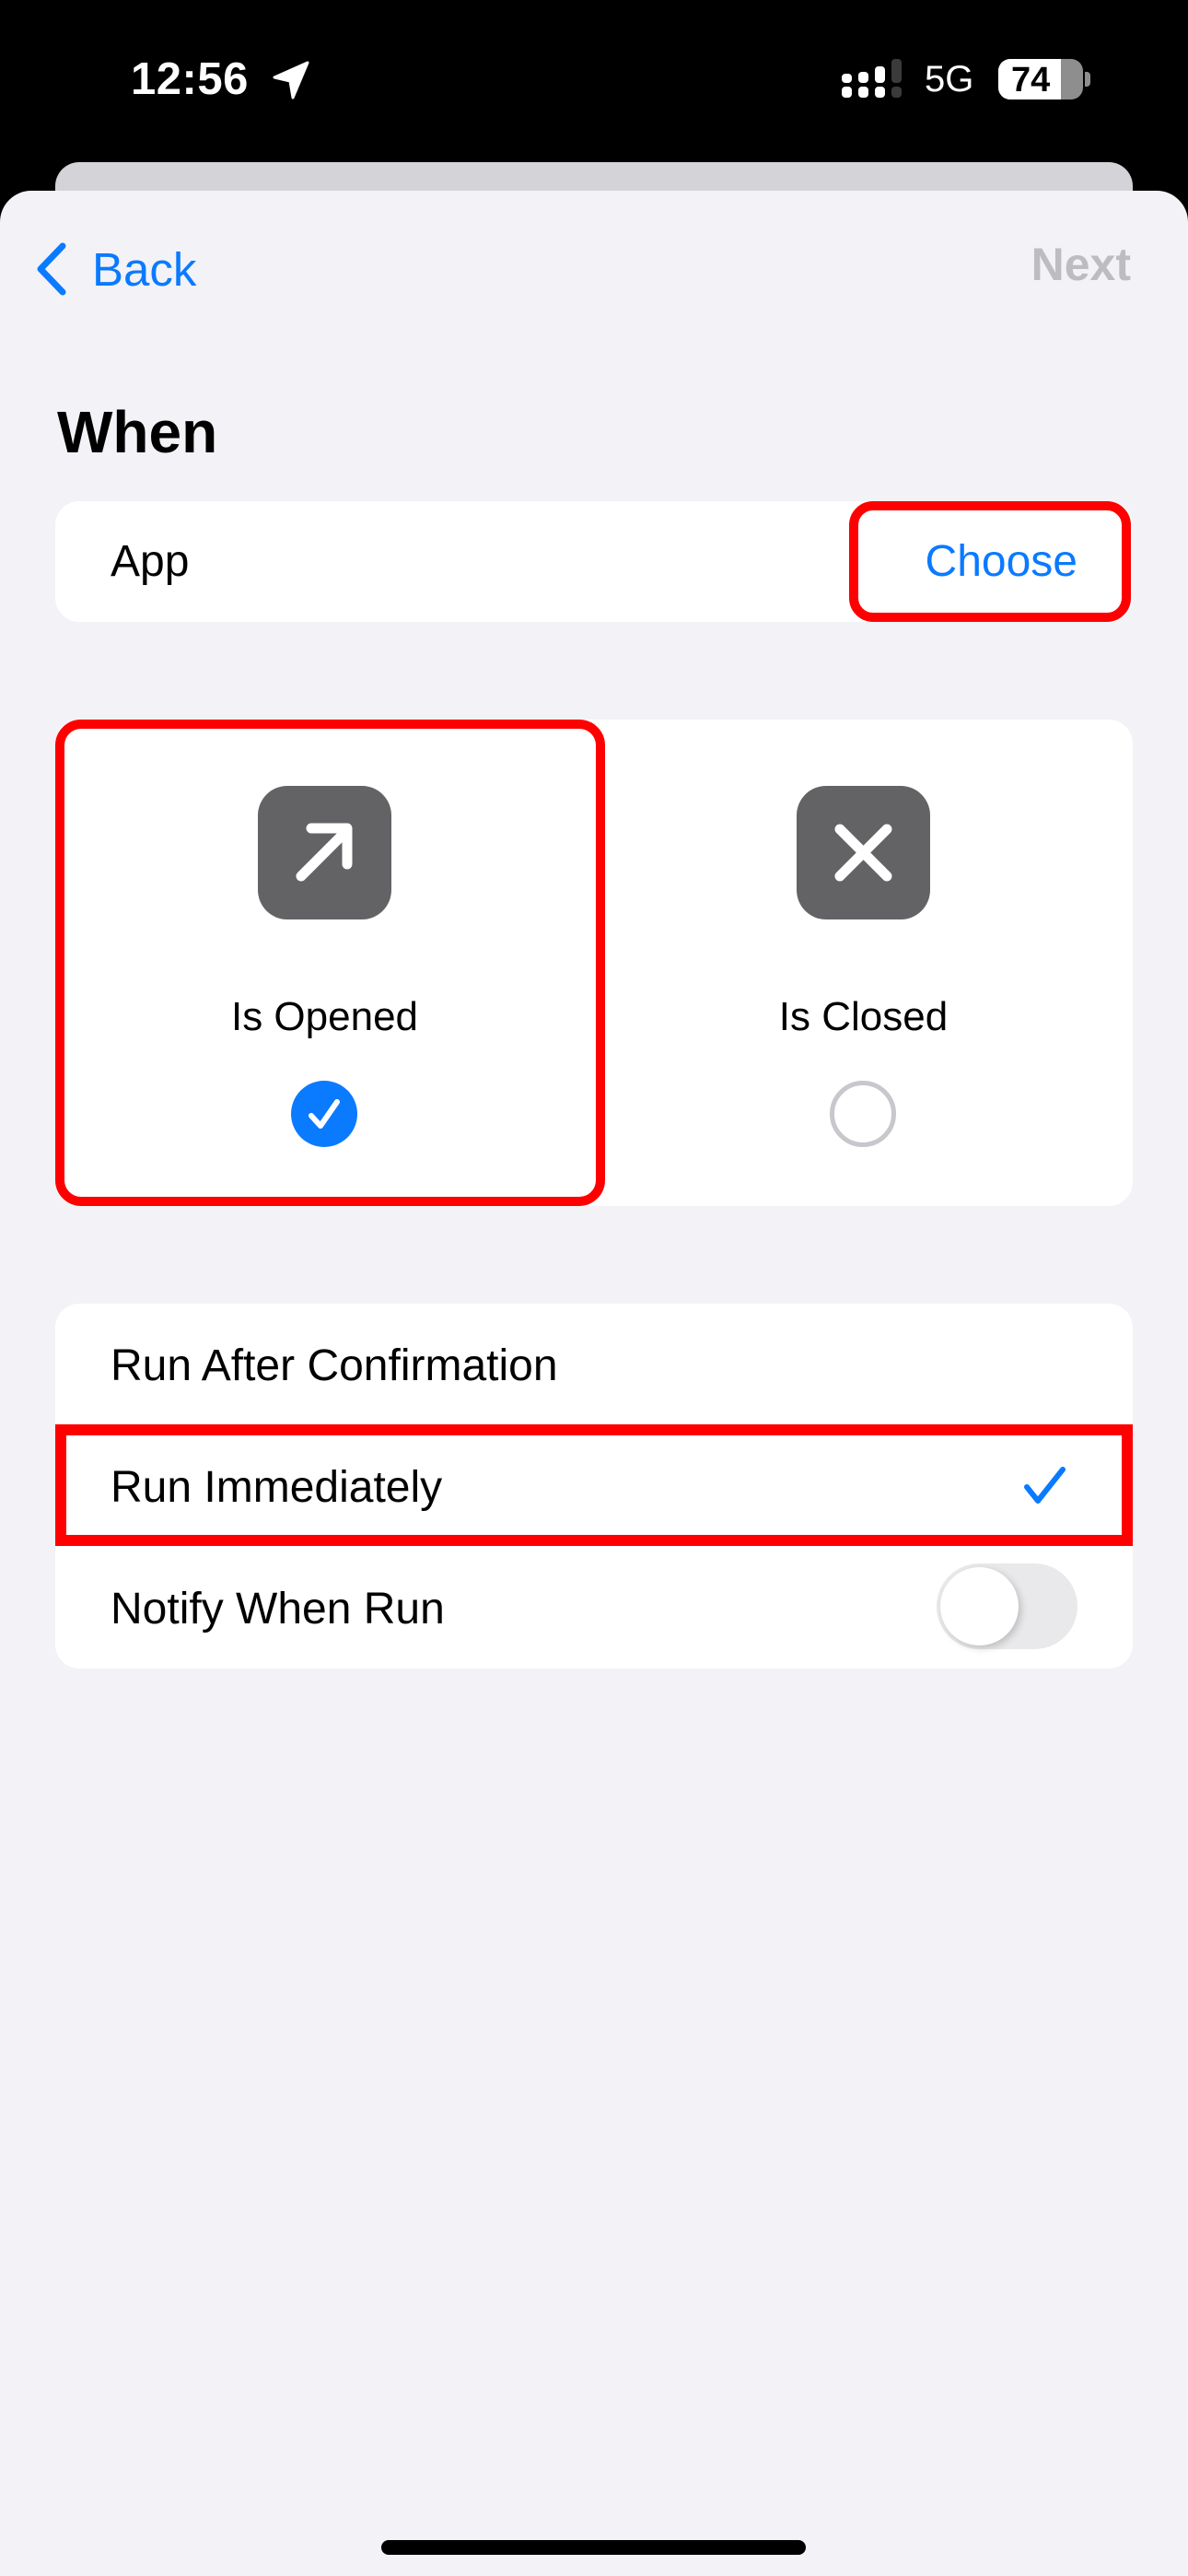 This screenshot has height=2576, width=1188. Describe the element at coordinates (324, 852) in the screenshot. I see `arrow-up-right-icon` at that location.